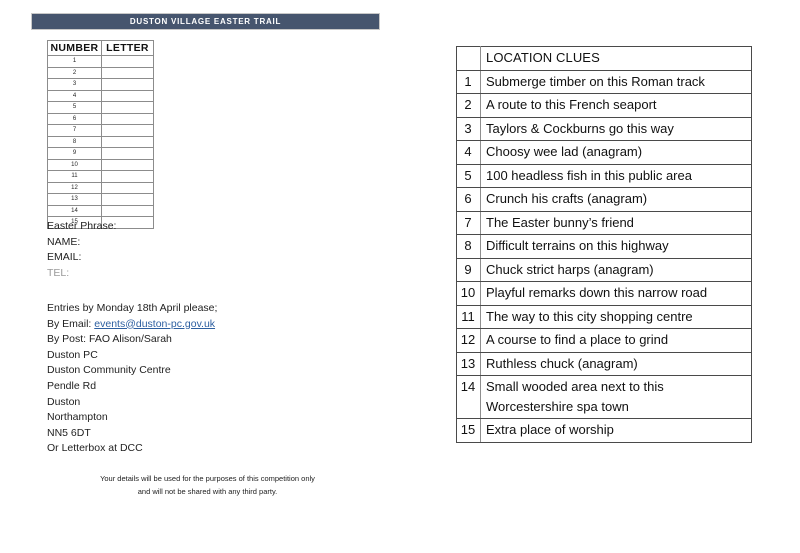 This screenshot has height=553, width=800. Describe the element at coordinates (604, 81) in the screenshot. I see `clue-row: 1 Submerge timber on this Roman track` at that location.